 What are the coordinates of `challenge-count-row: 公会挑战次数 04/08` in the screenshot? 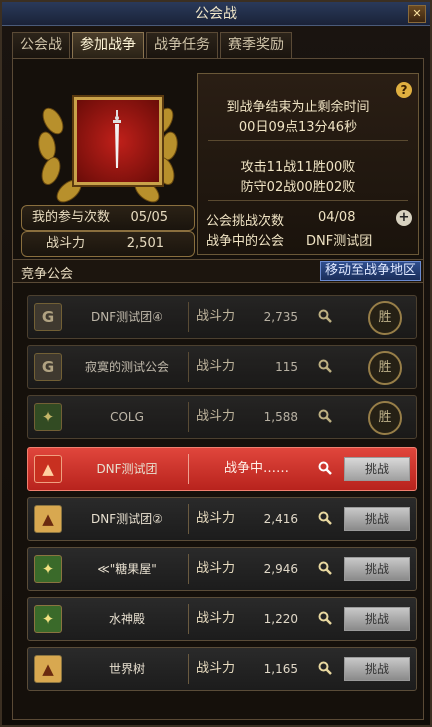 It's located at (280, 219).